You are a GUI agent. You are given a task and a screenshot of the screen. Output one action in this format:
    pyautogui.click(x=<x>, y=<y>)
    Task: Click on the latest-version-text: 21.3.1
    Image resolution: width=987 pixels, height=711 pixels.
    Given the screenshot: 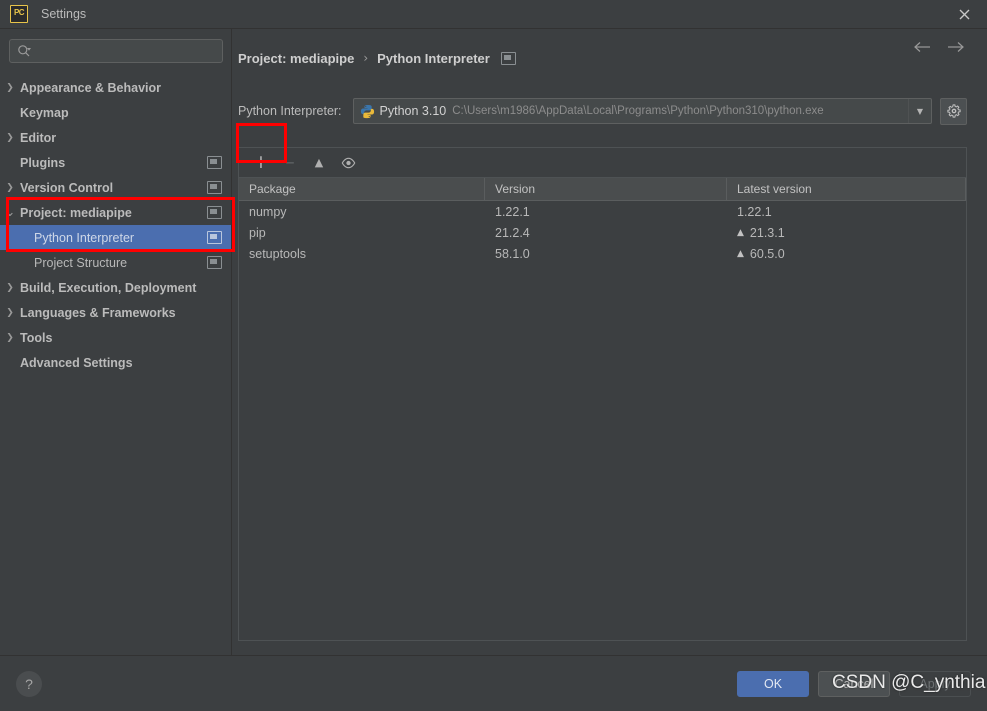 What is the action you would take?
    pyautogui.click(x=767, y=232)
    